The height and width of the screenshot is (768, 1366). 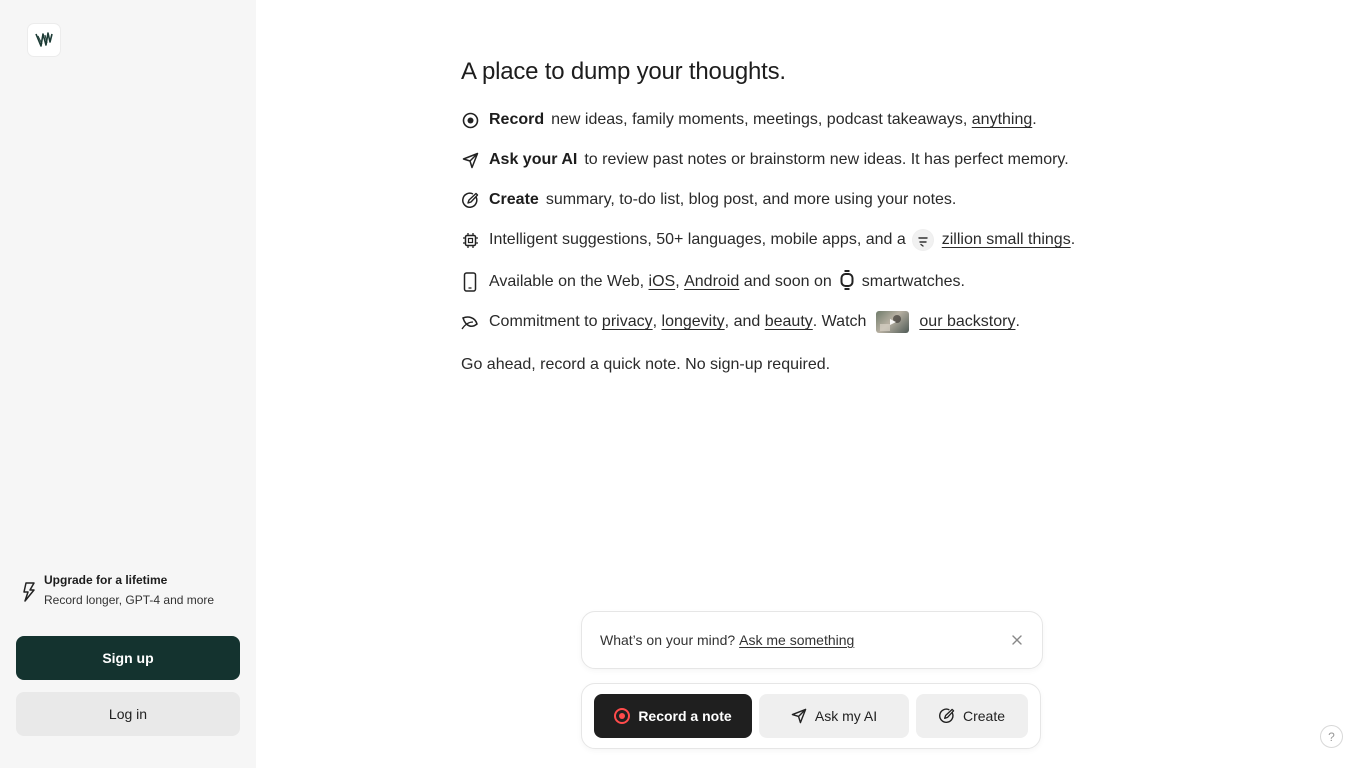 What do you see at coordinates (913, 281) in the screenshot?
I see `platforms-text-c: smartwatches.` at bounding box center [913, 281].